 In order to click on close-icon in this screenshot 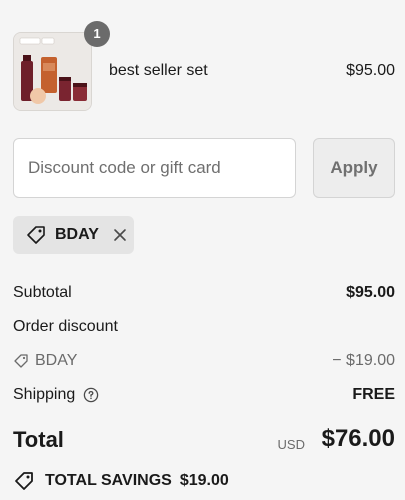, I will do `click(120, 235)`.